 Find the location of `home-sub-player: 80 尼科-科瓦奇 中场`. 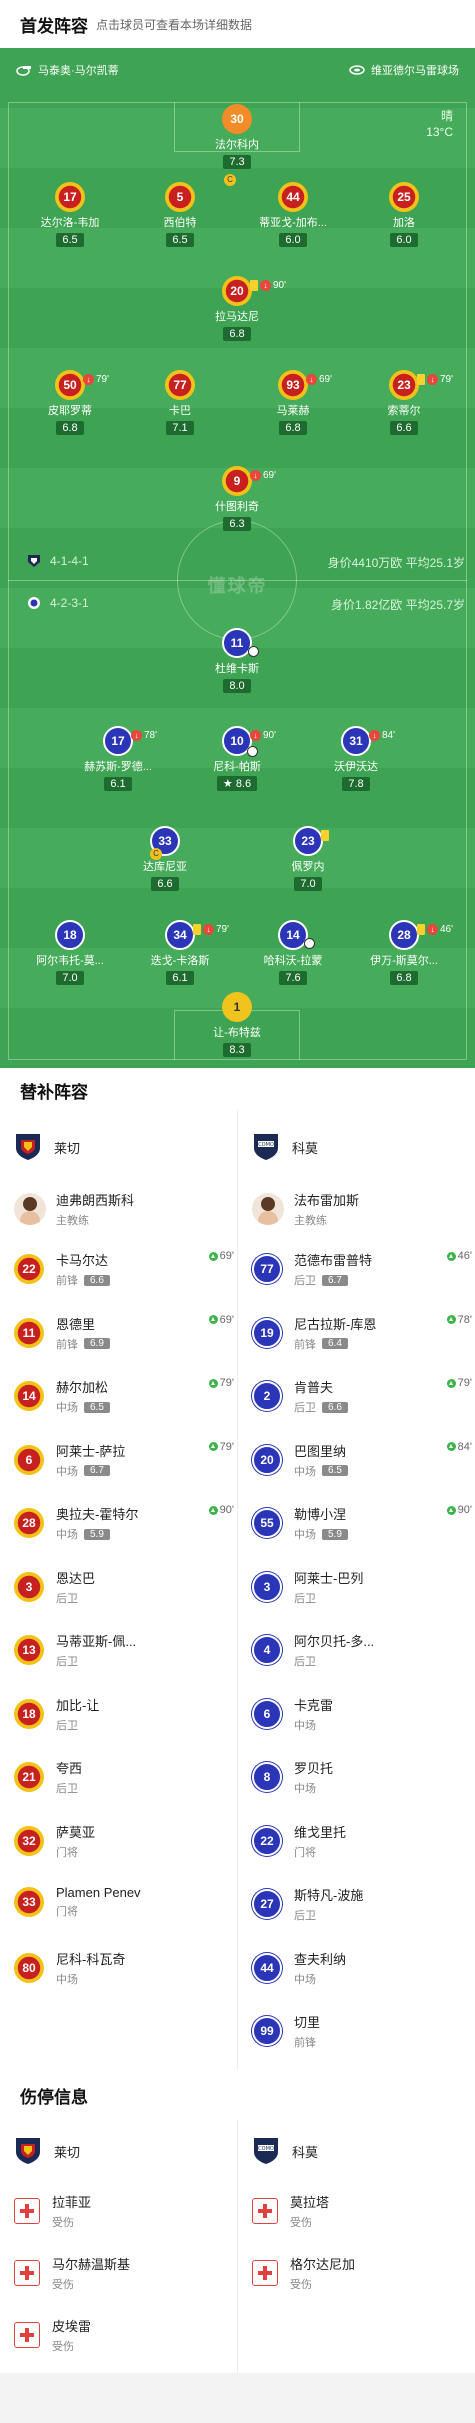

home-sub-player: 80 尼科-科瓦奇 中场 is located at coordinates (124, 1968).